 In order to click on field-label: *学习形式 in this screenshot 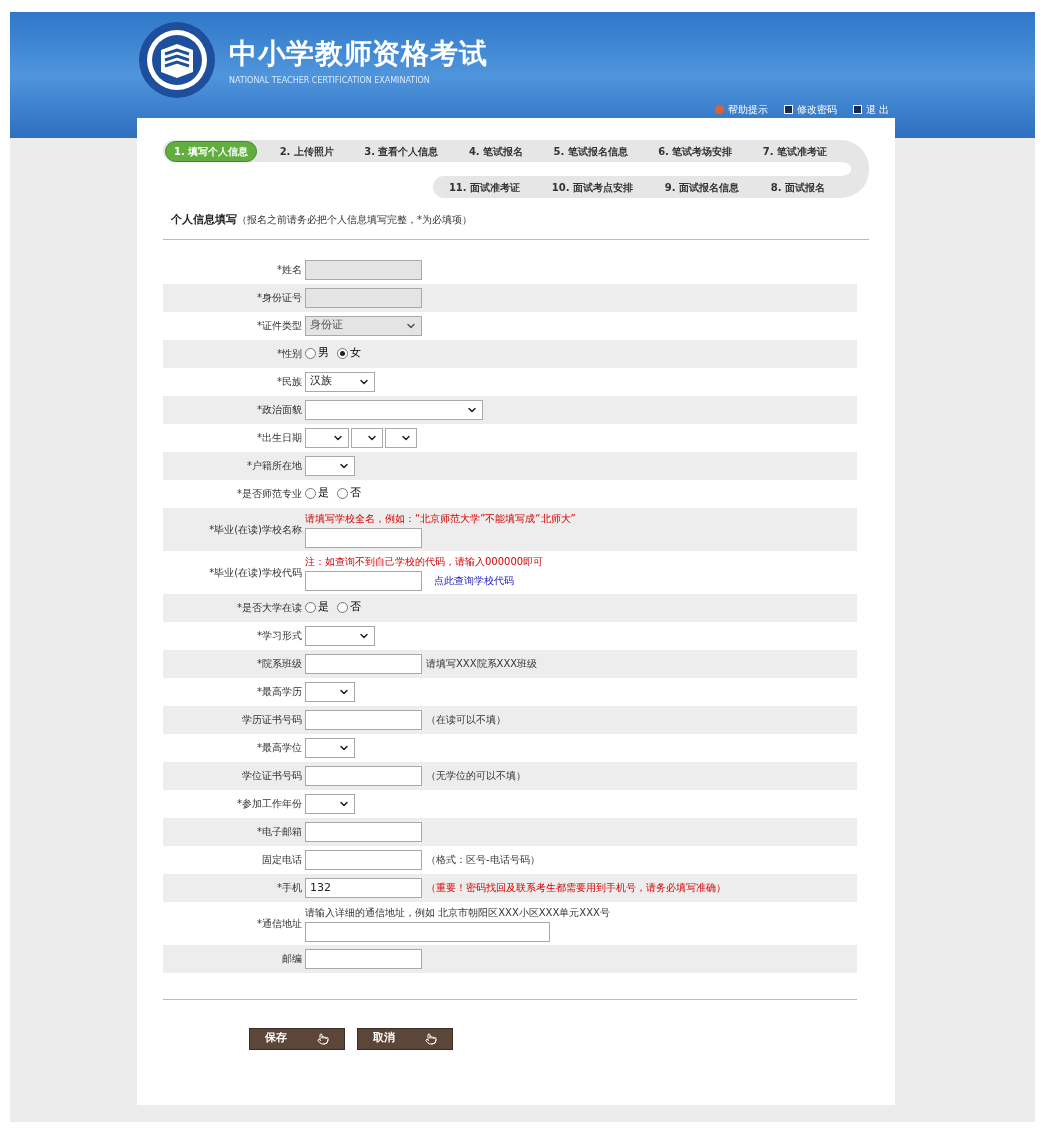, I will do `click(279, 636)`.